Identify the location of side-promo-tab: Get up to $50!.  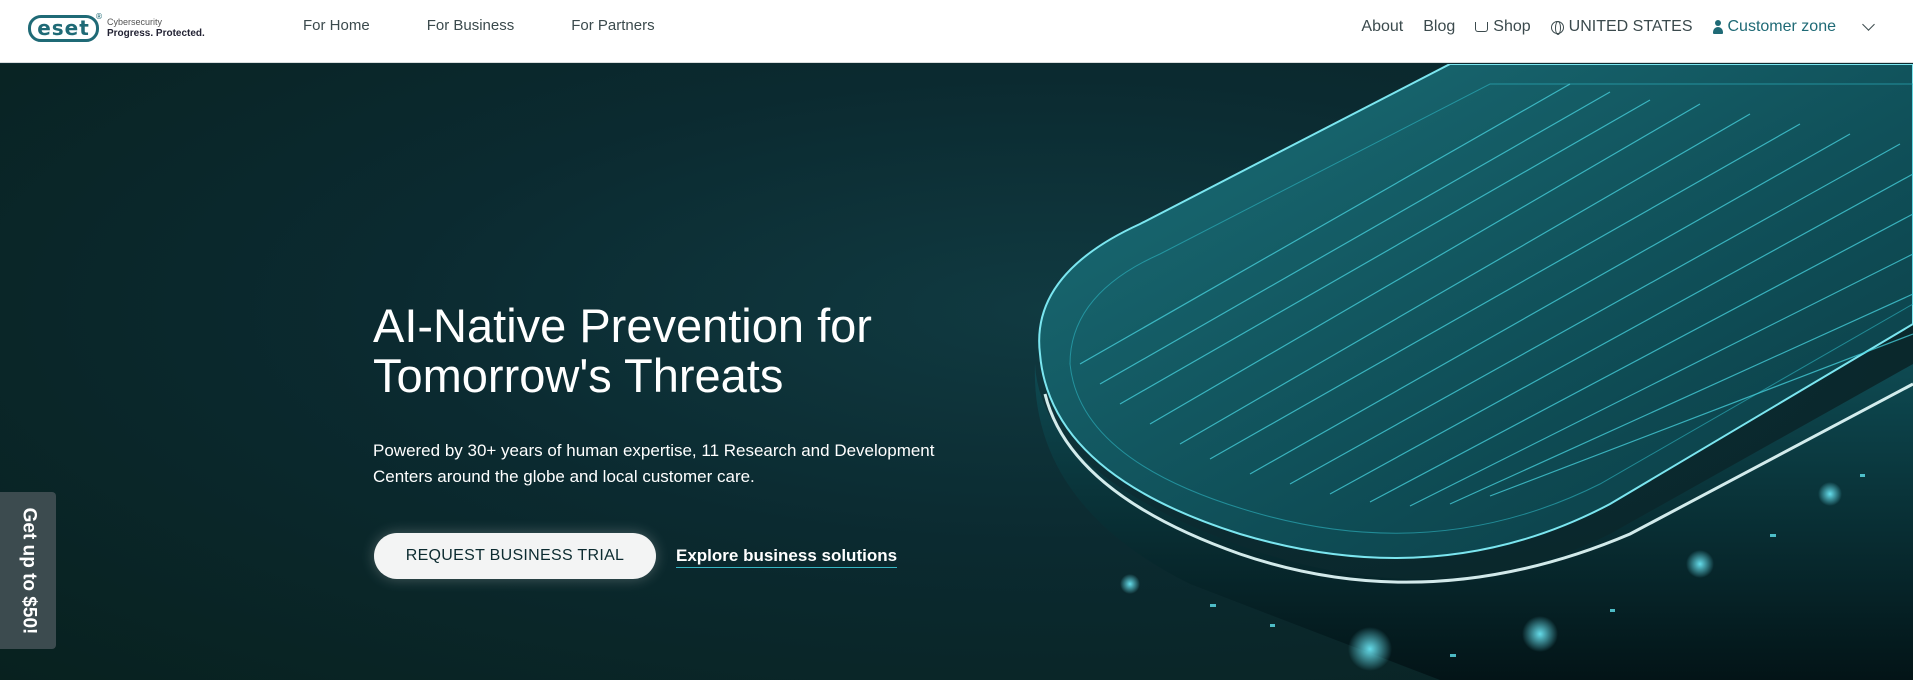
(28, 570).